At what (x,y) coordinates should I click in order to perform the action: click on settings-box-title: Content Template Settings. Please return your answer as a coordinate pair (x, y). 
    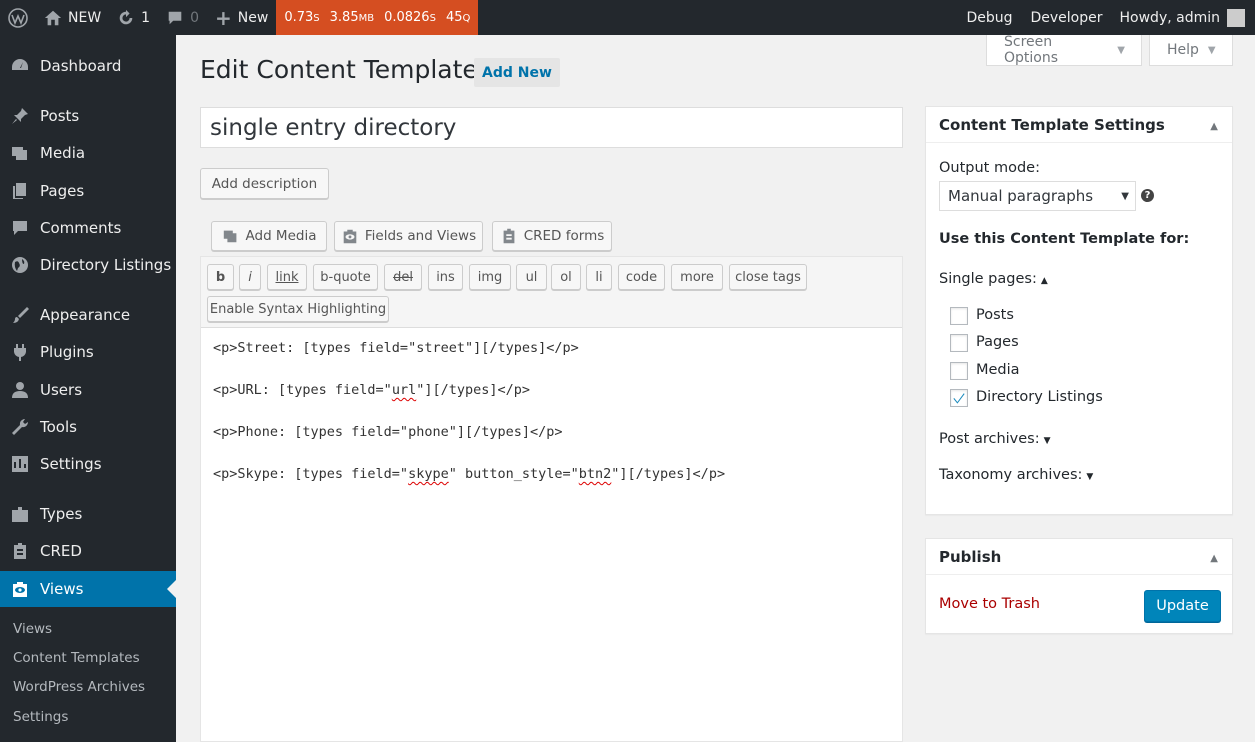
    Looking at the image, I should click on (1079, 125).